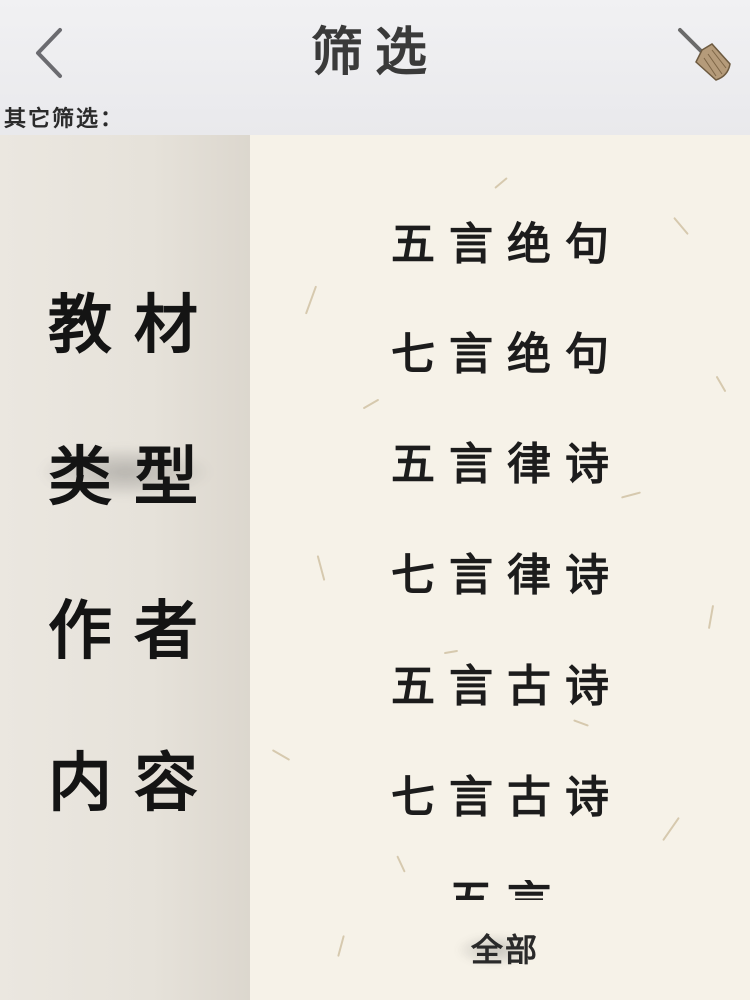 The image size is (750, 1000). I want to click on broom-icon, so click(704, 54).